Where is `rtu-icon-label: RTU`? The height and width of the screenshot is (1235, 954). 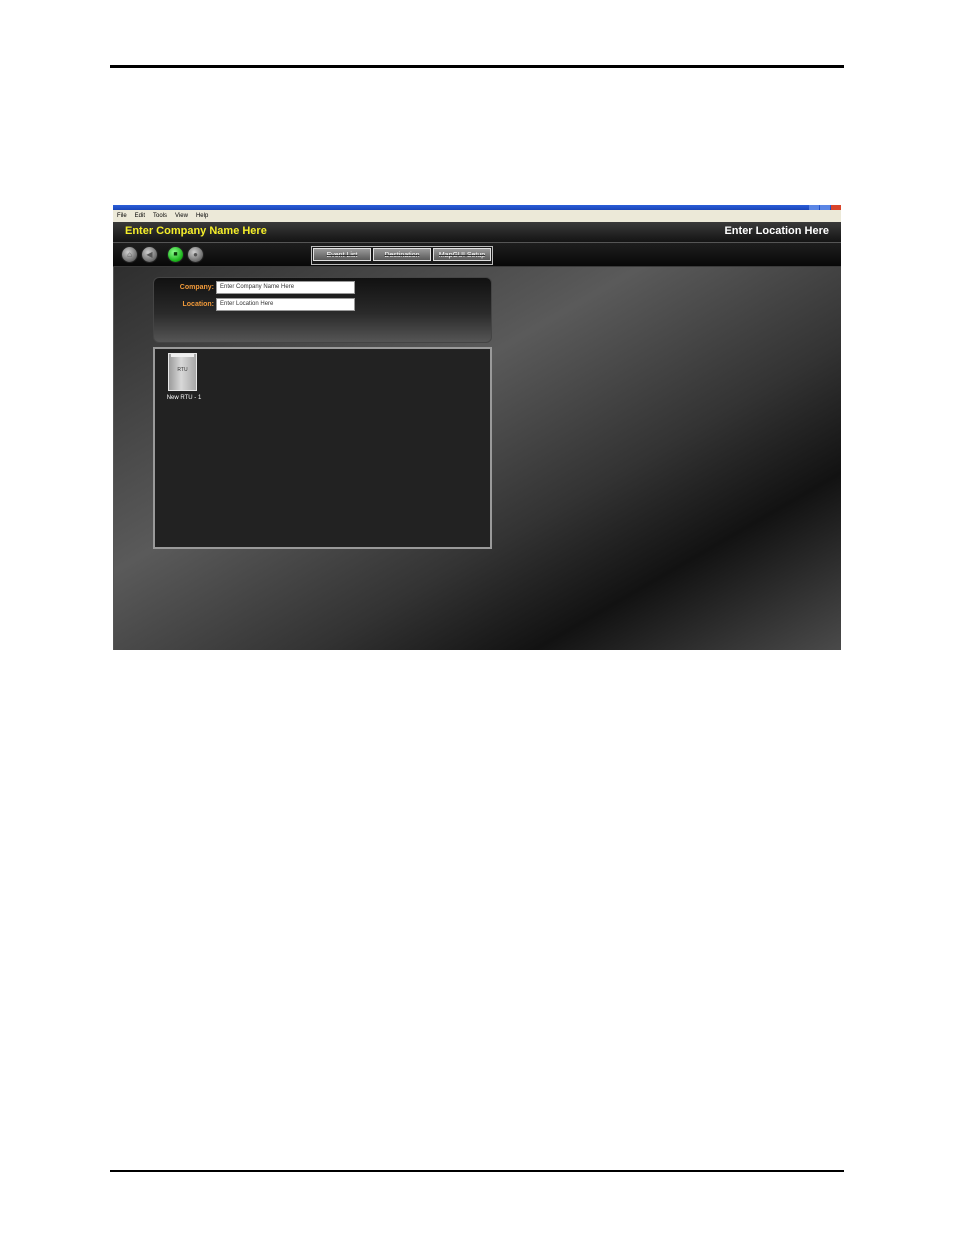 rtu-icon-label: RTU is located at coordinates (182, 370).